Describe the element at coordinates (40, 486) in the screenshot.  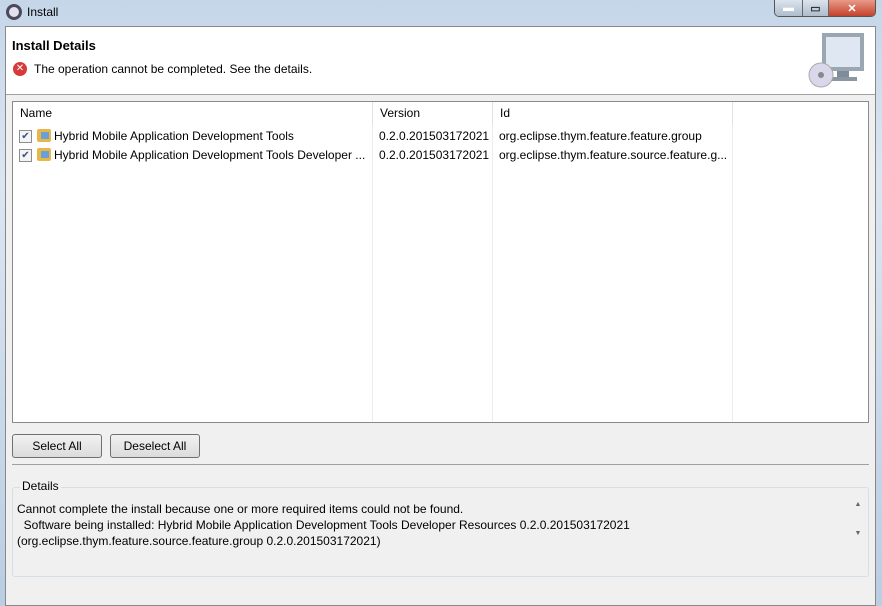
I see `details-label: Details` at that location.